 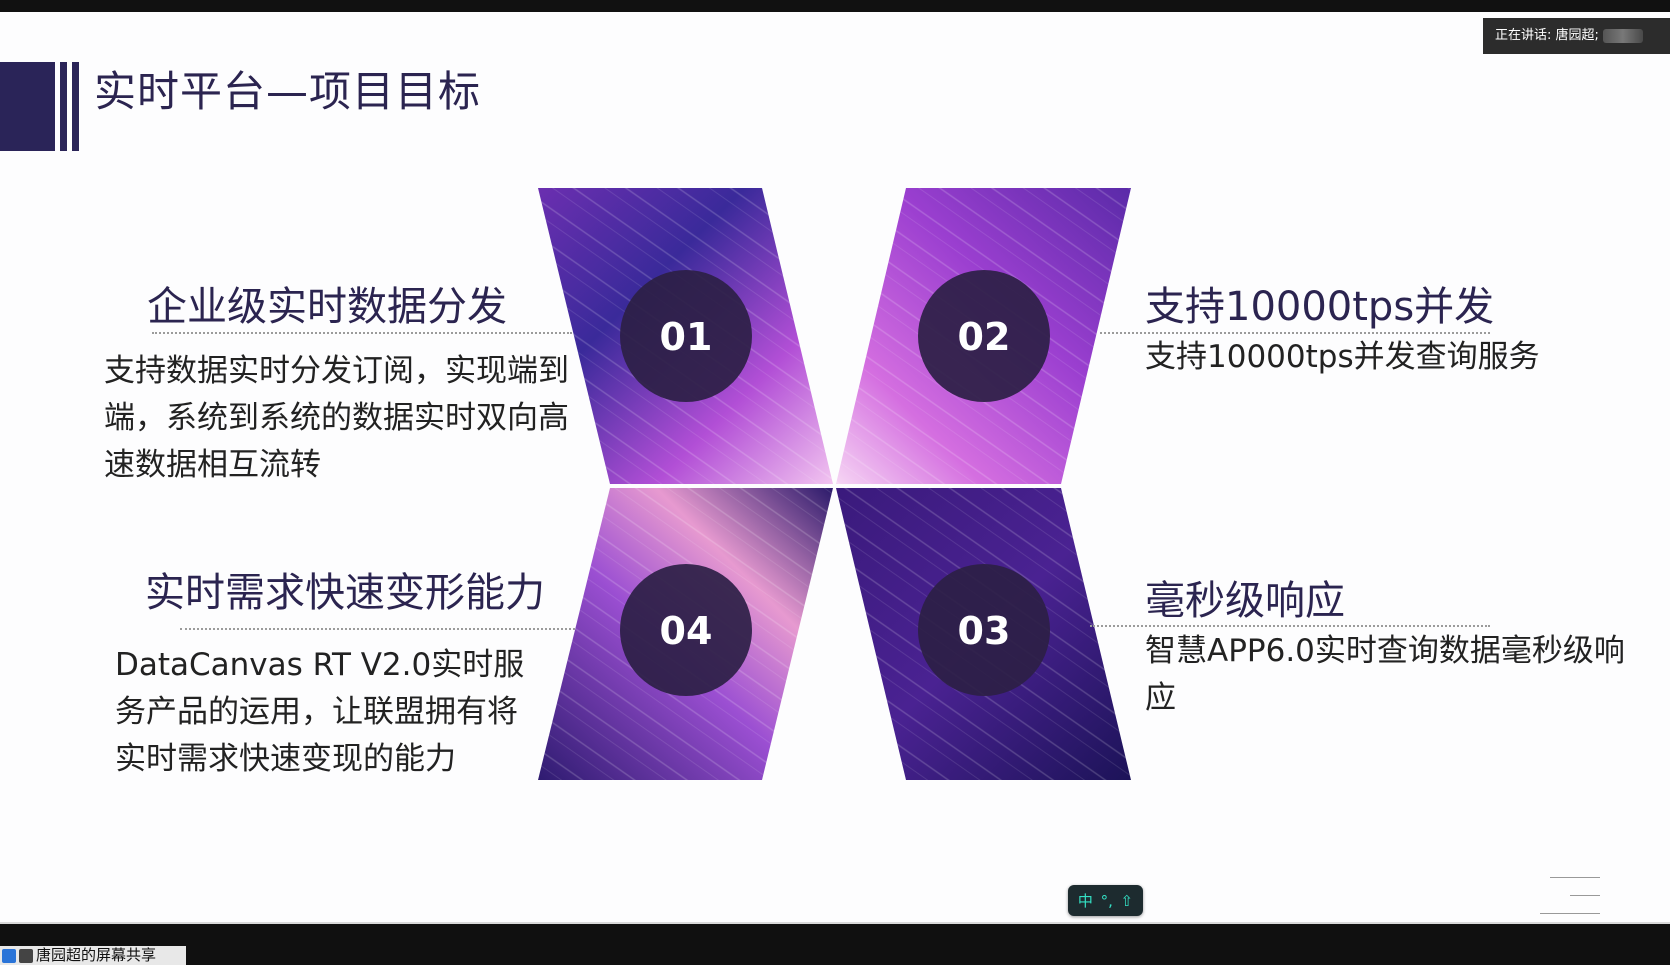 I want to click on goal-description-03: 智慧APP6.0实时查询数据毫秒级响 应, so click(x=1390, y=675).